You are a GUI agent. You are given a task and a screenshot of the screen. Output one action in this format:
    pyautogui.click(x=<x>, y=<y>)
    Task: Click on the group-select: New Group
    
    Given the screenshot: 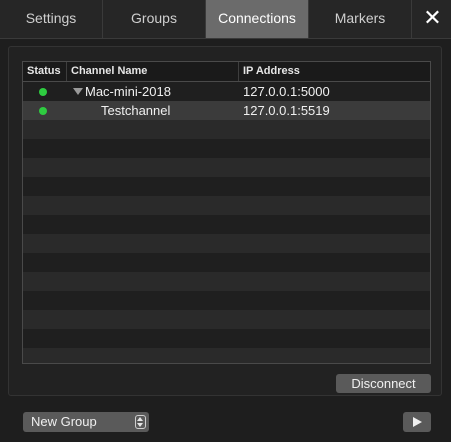 What is the action you would take?
    pyautogui.click(x=86, y=422)
    